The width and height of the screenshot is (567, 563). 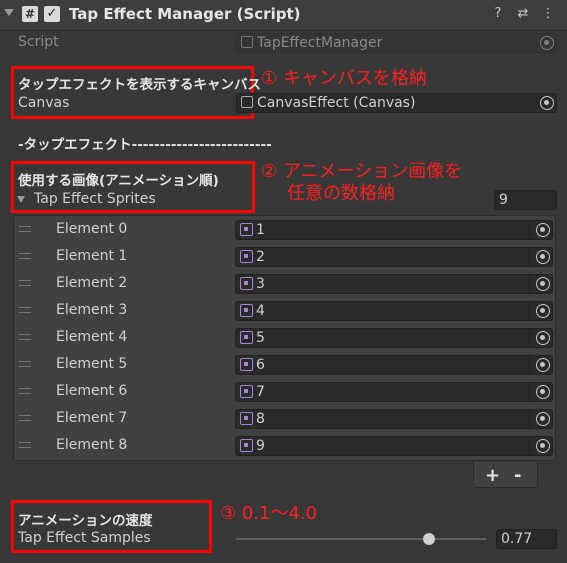 I want to click on element-label: Element 3, so click(x=92, y=310).